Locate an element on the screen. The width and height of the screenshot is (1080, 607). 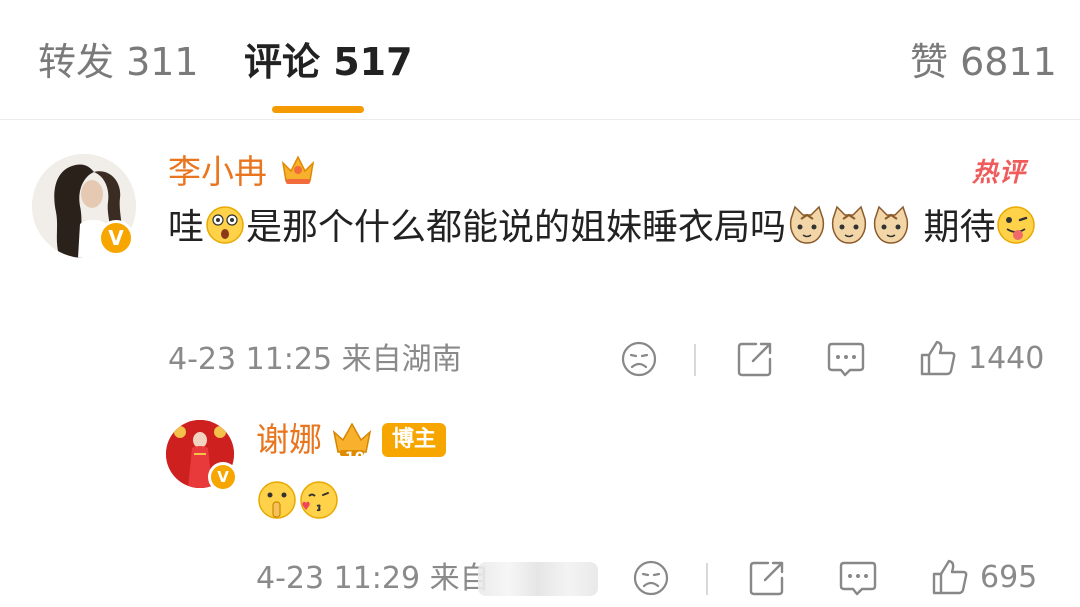
comment-username: 李小冉 is located at coordinates (243, 172).